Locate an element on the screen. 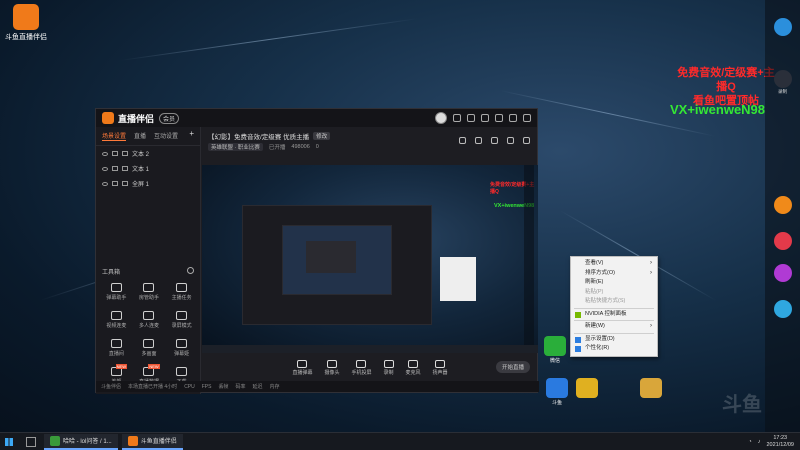 The width and height of the screenshot is (800, 450). tool-item: 录屏模式 is located at coordinates (181, 320).